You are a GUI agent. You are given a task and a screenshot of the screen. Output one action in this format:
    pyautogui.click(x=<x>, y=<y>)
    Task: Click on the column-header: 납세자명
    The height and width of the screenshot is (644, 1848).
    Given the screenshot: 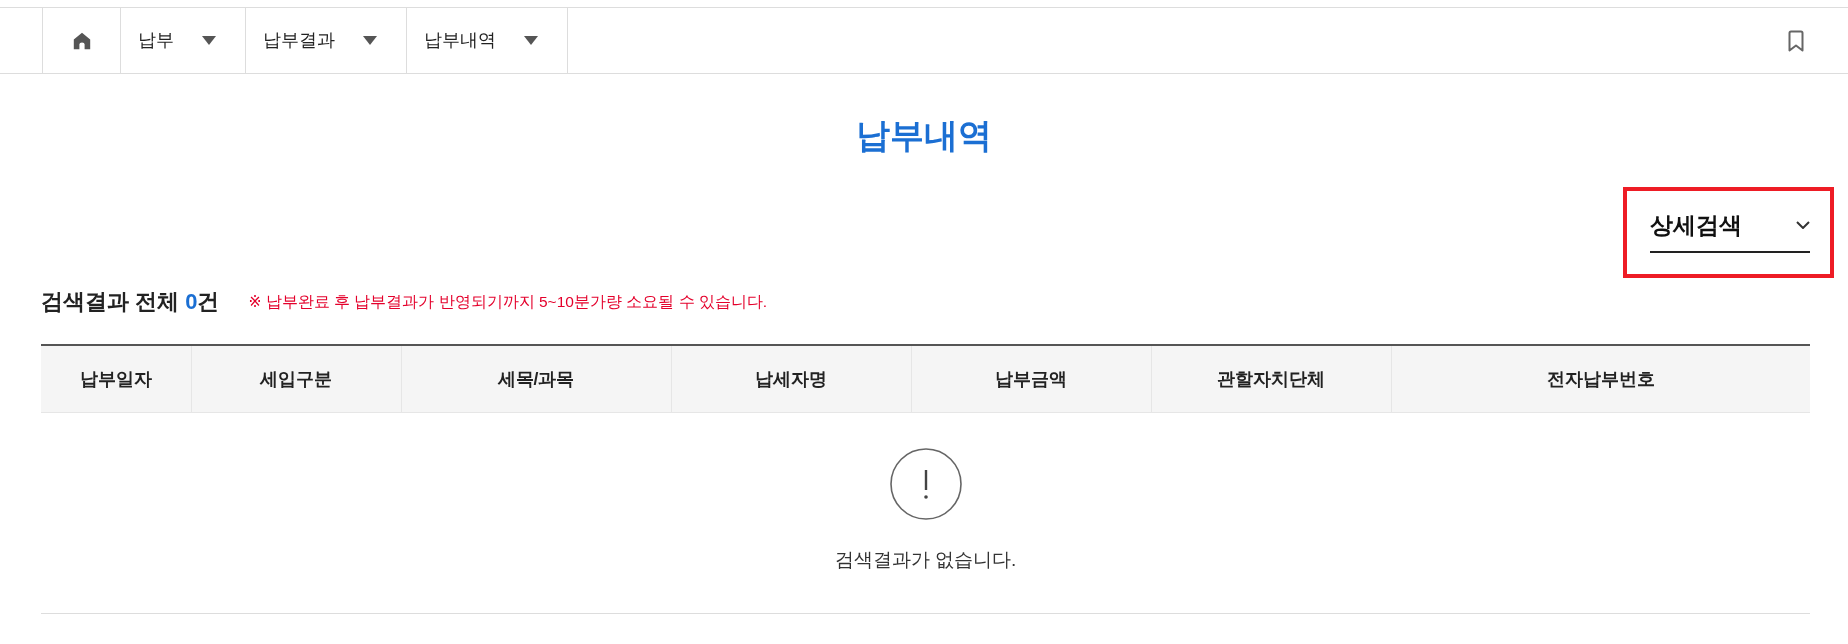 What is the action you would take?
    pyautogui.click(x=791, y=378)
    